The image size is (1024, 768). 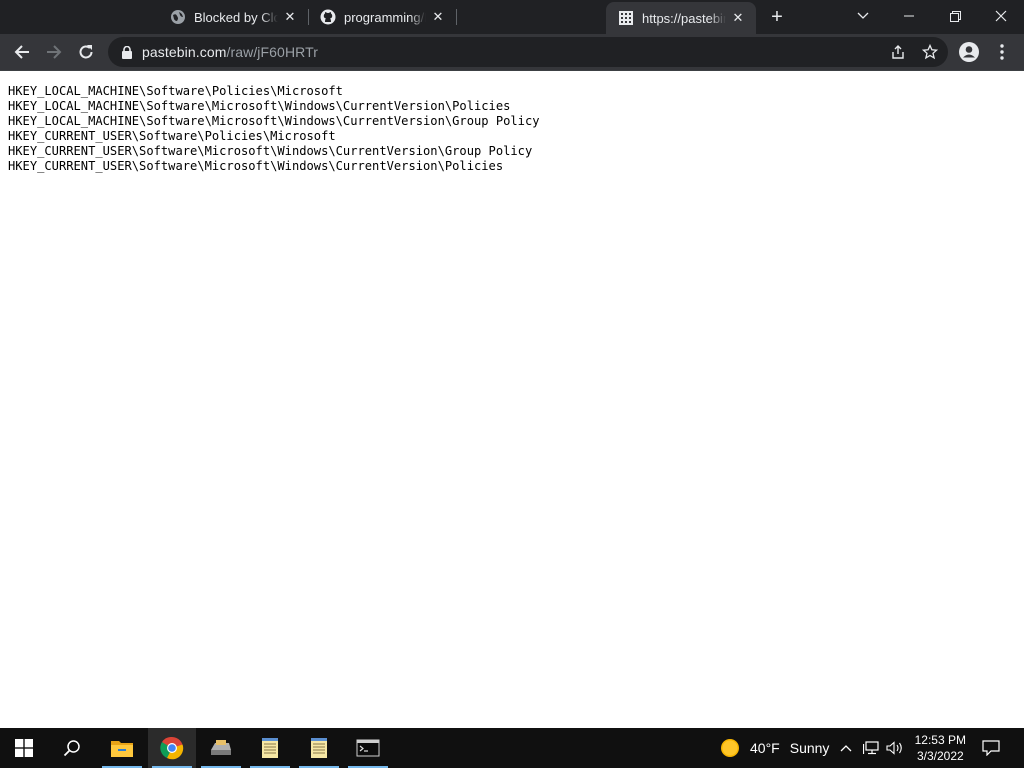 I want to click on close-window-button, so click(x=1001, y=16).